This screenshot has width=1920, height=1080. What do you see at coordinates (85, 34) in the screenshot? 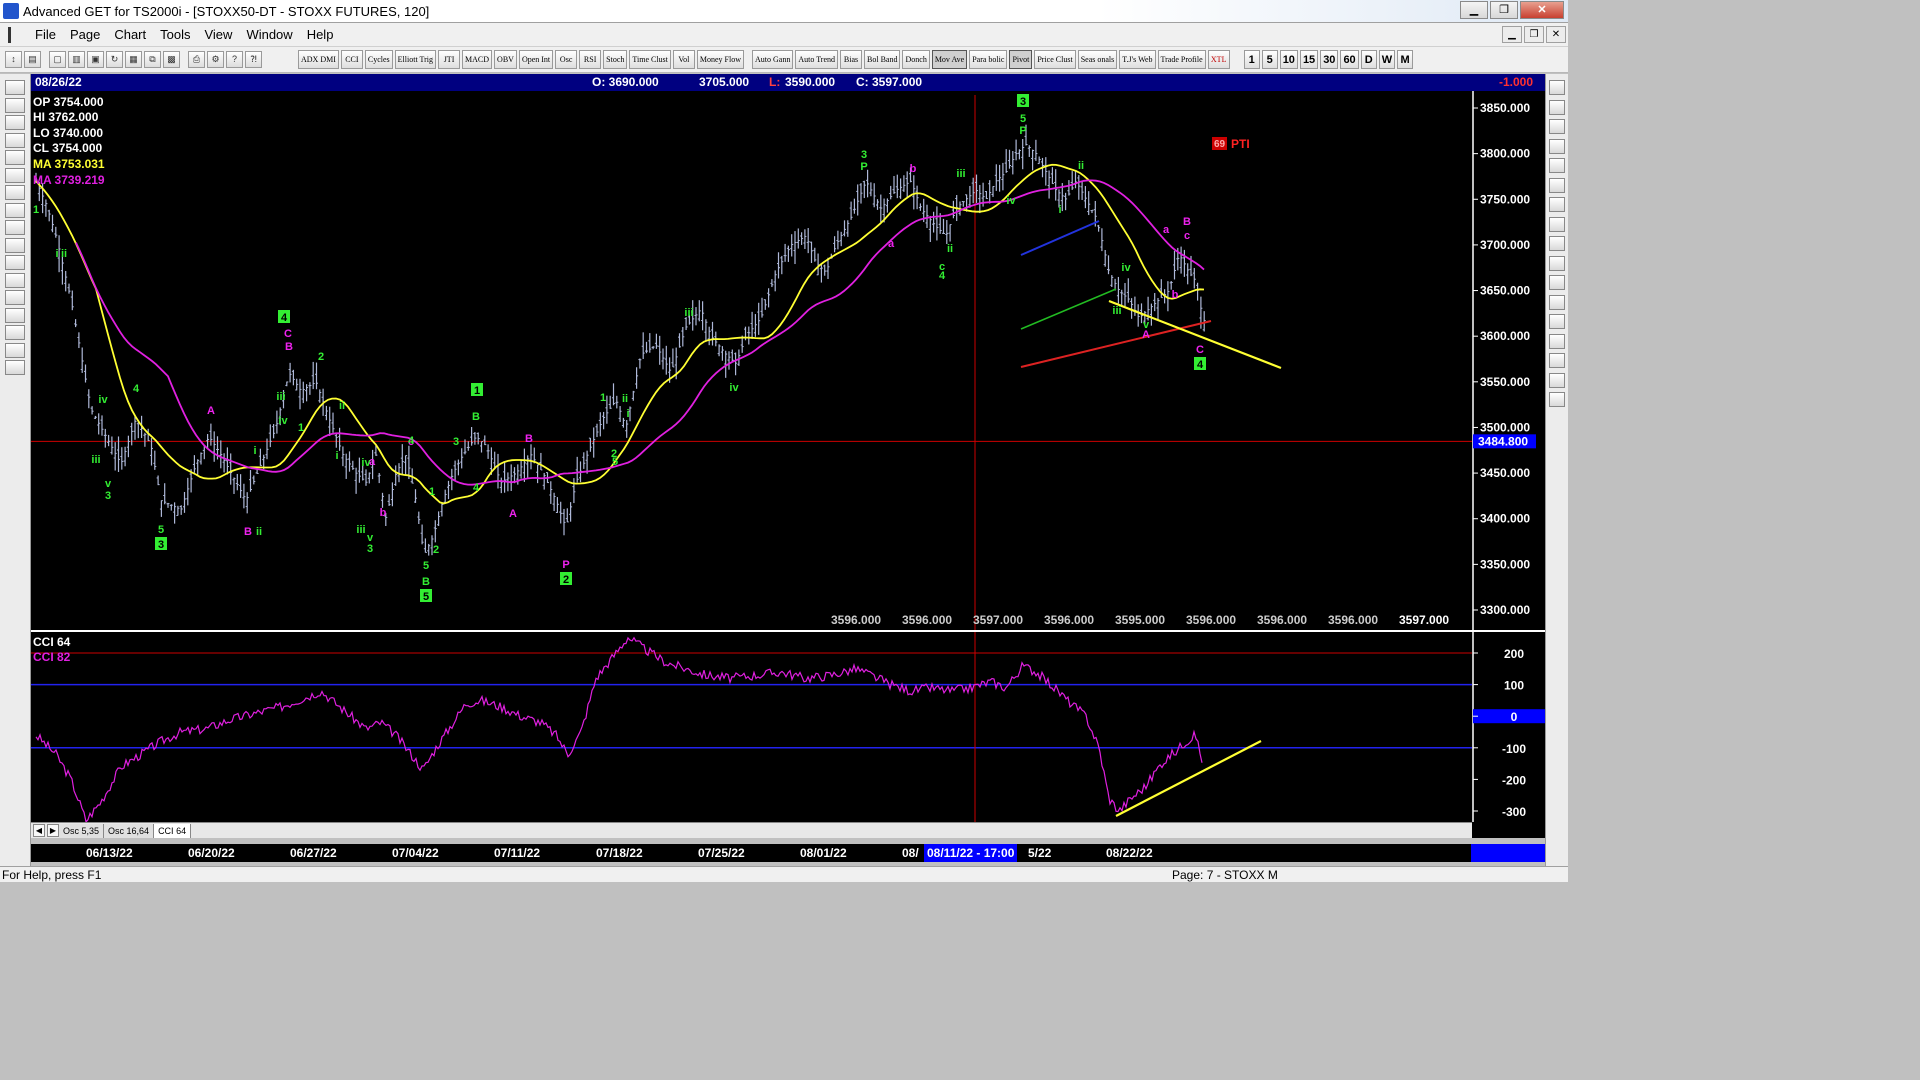
I see `menu-page: Page` at bounding box center [85, 34].